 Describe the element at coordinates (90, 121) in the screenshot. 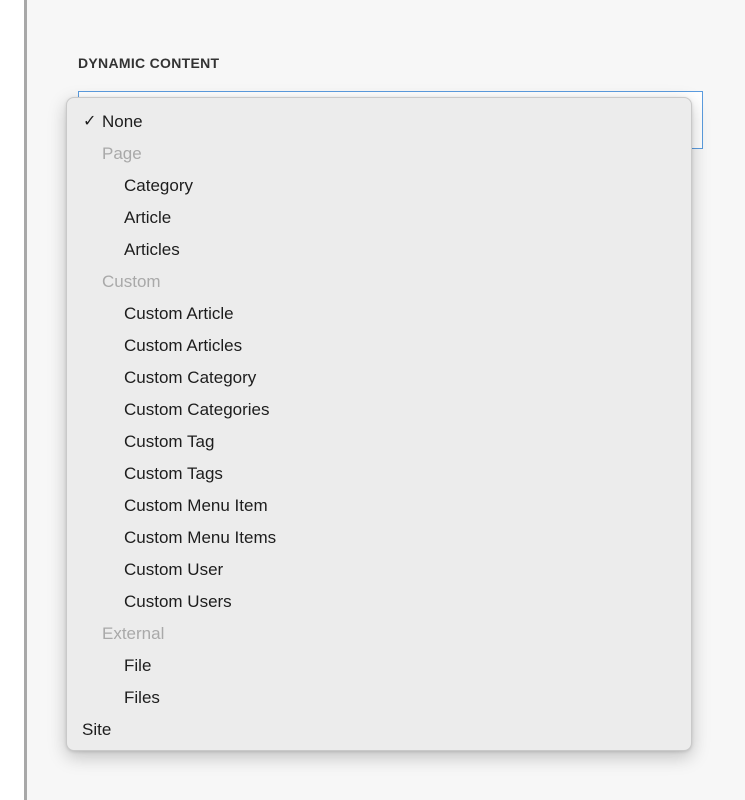

I see `checkmark-icon: ✓` at that location.